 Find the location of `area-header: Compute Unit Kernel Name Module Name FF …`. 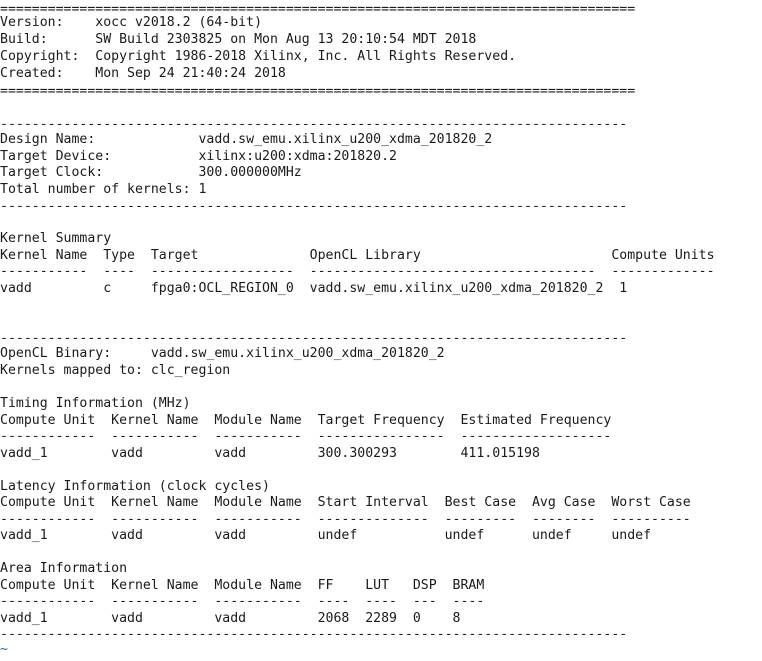

area-header: Compute Unit Kernel Name Module Name FF … is located at coordinates (242, 585).